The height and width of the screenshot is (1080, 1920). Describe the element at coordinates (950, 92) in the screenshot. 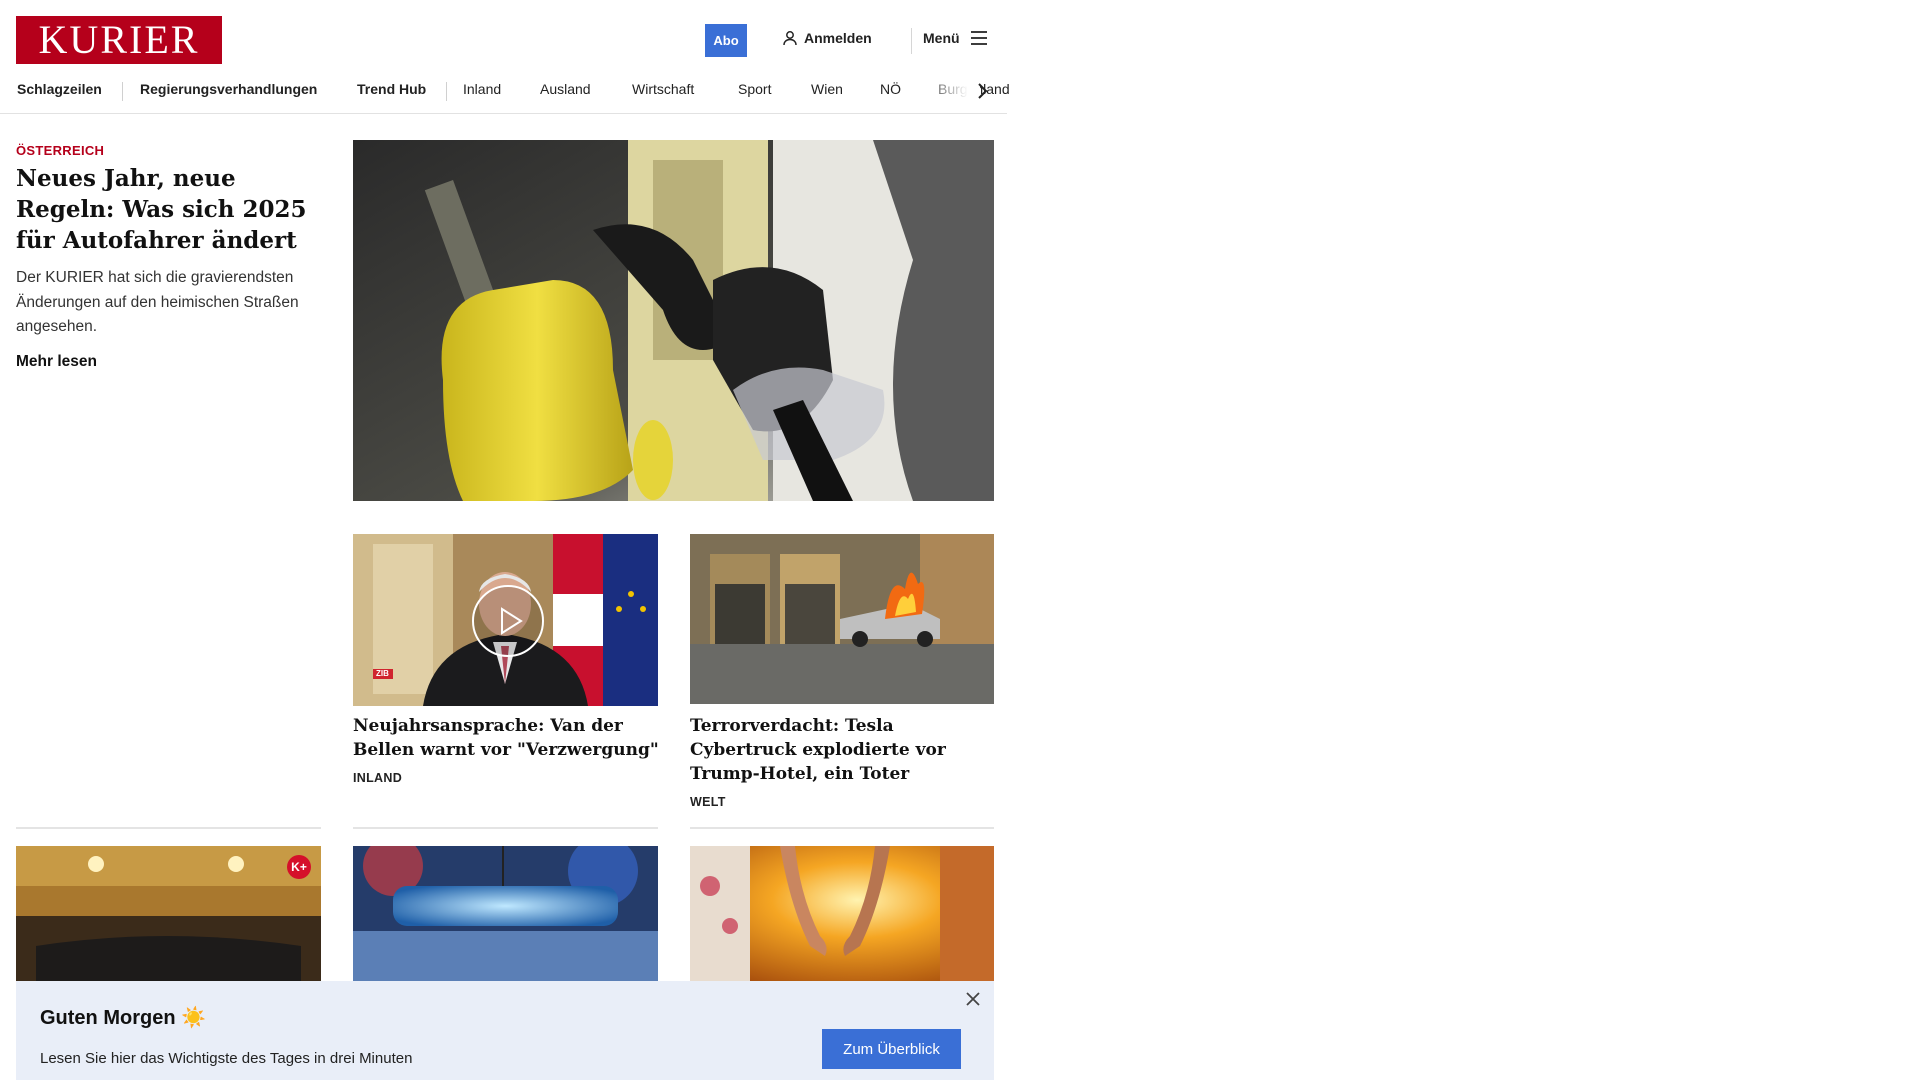

I see `nav-fade` at that location.